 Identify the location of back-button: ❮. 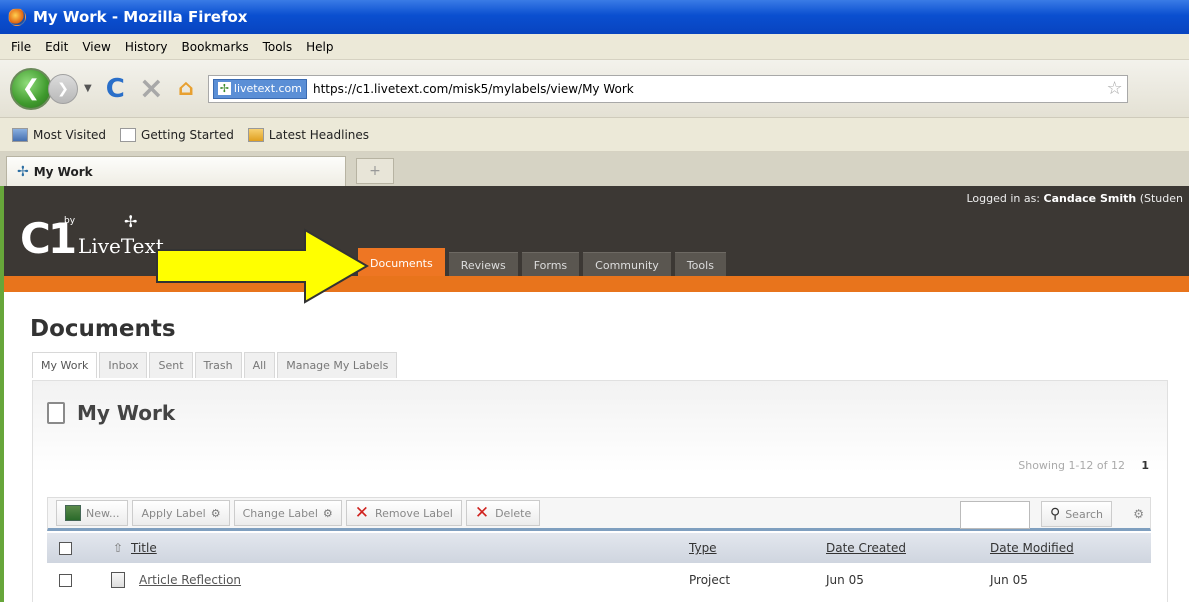
(31, 88).